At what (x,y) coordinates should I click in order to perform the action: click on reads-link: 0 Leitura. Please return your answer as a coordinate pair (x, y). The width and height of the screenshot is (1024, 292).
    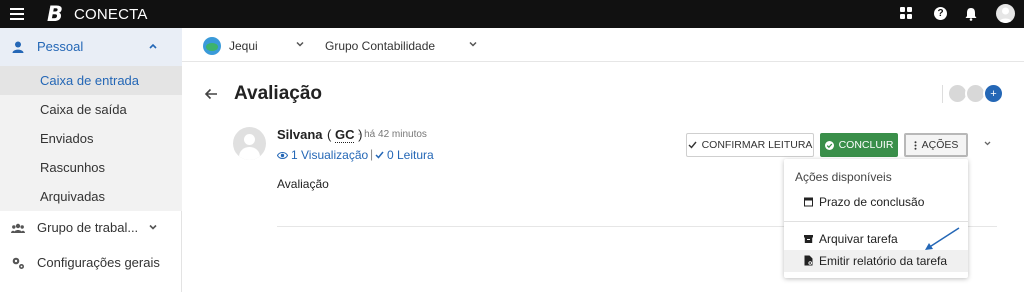
    Looking at the image, I should click on (404, 155).